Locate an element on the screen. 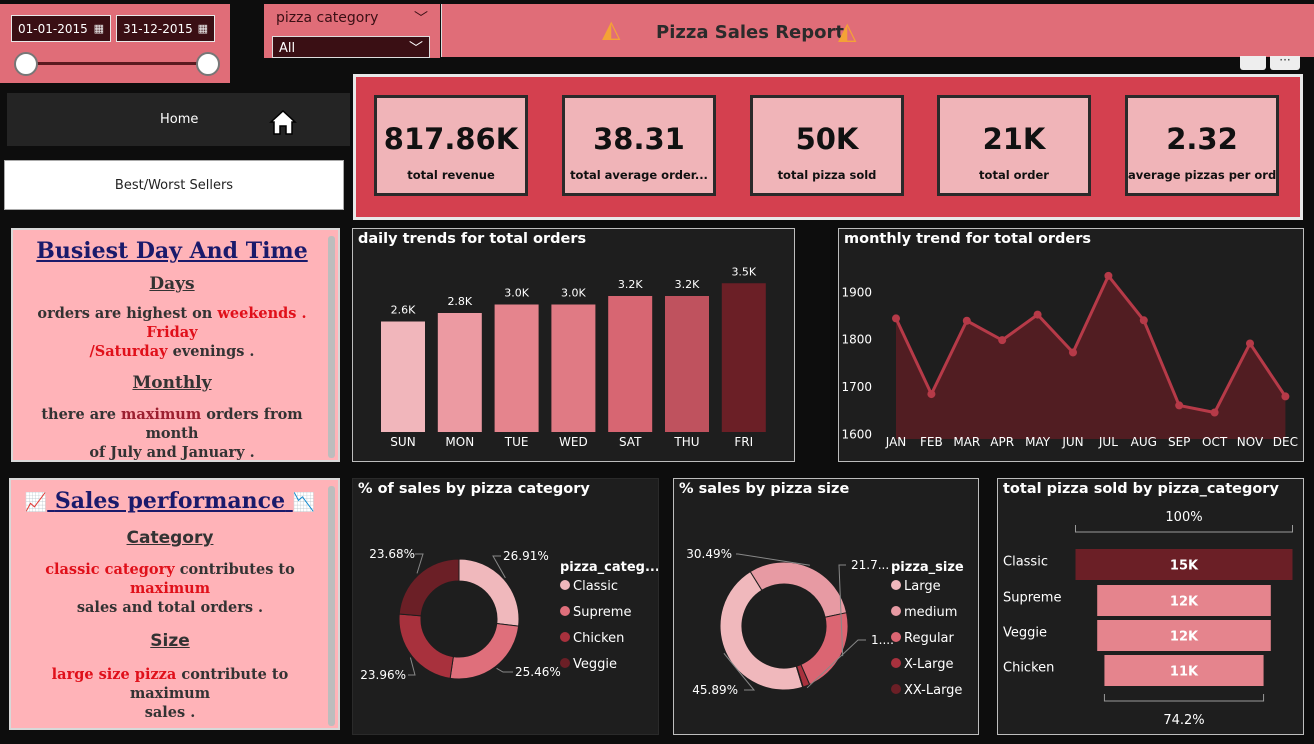 Image resolution: width=1314 pixels, height=744 pixels. funnel-data-label: 15K is located at coordinates (1184, 566).